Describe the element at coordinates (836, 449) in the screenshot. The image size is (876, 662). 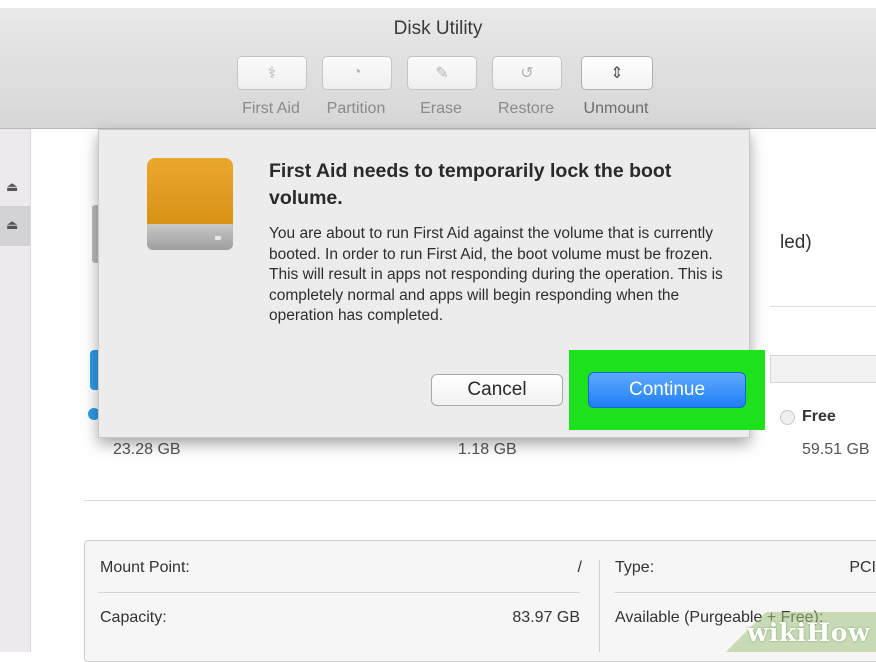
I see `free-size: 59.51 GB` at that location.